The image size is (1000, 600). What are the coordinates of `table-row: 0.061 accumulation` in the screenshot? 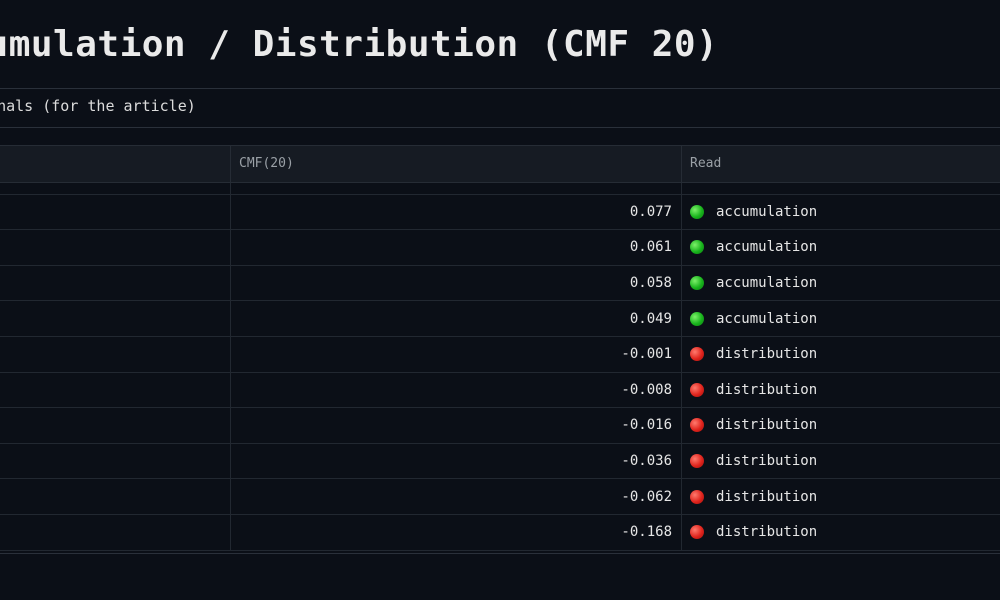 It's located at (500, 248).